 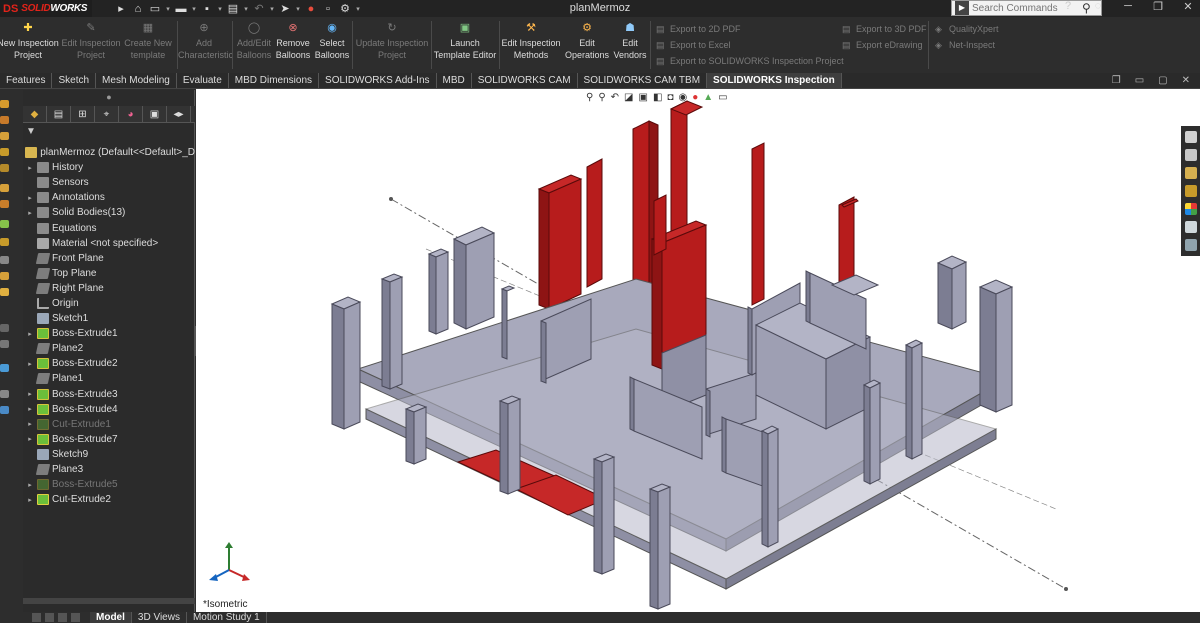 What do you see at coordinates (46, 8) in the screenshot?
I see `solidworks-logo: DS SOLIDWORKS` at bounding box center [46, 8].